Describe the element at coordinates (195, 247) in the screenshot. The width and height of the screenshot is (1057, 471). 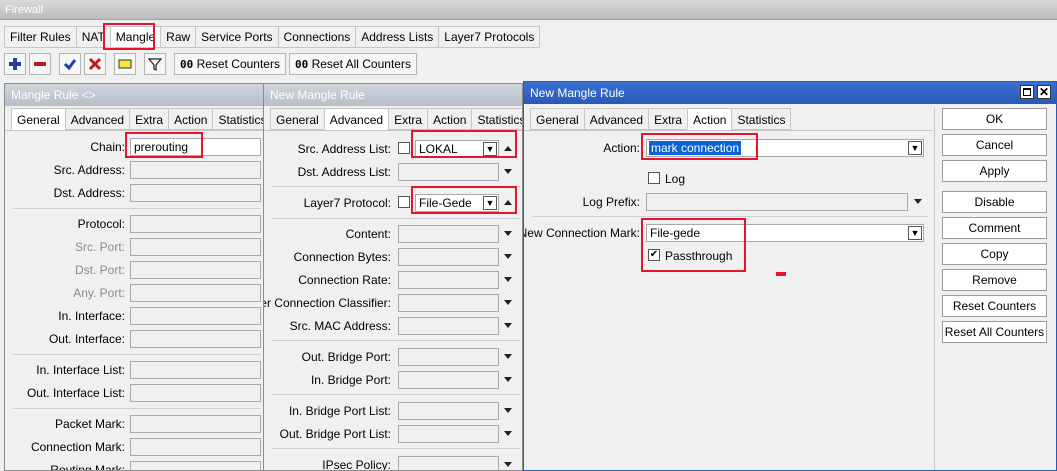
I see `src-port-field` at that location.